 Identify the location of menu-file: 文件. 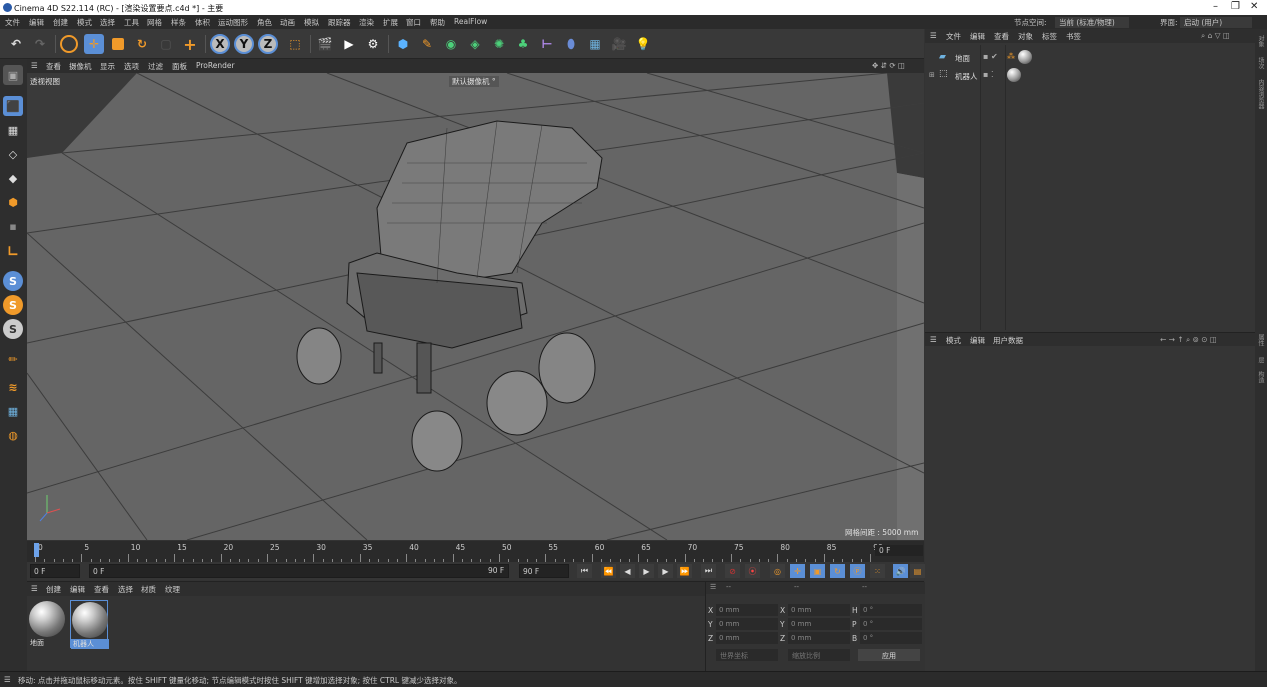
(12, 22).